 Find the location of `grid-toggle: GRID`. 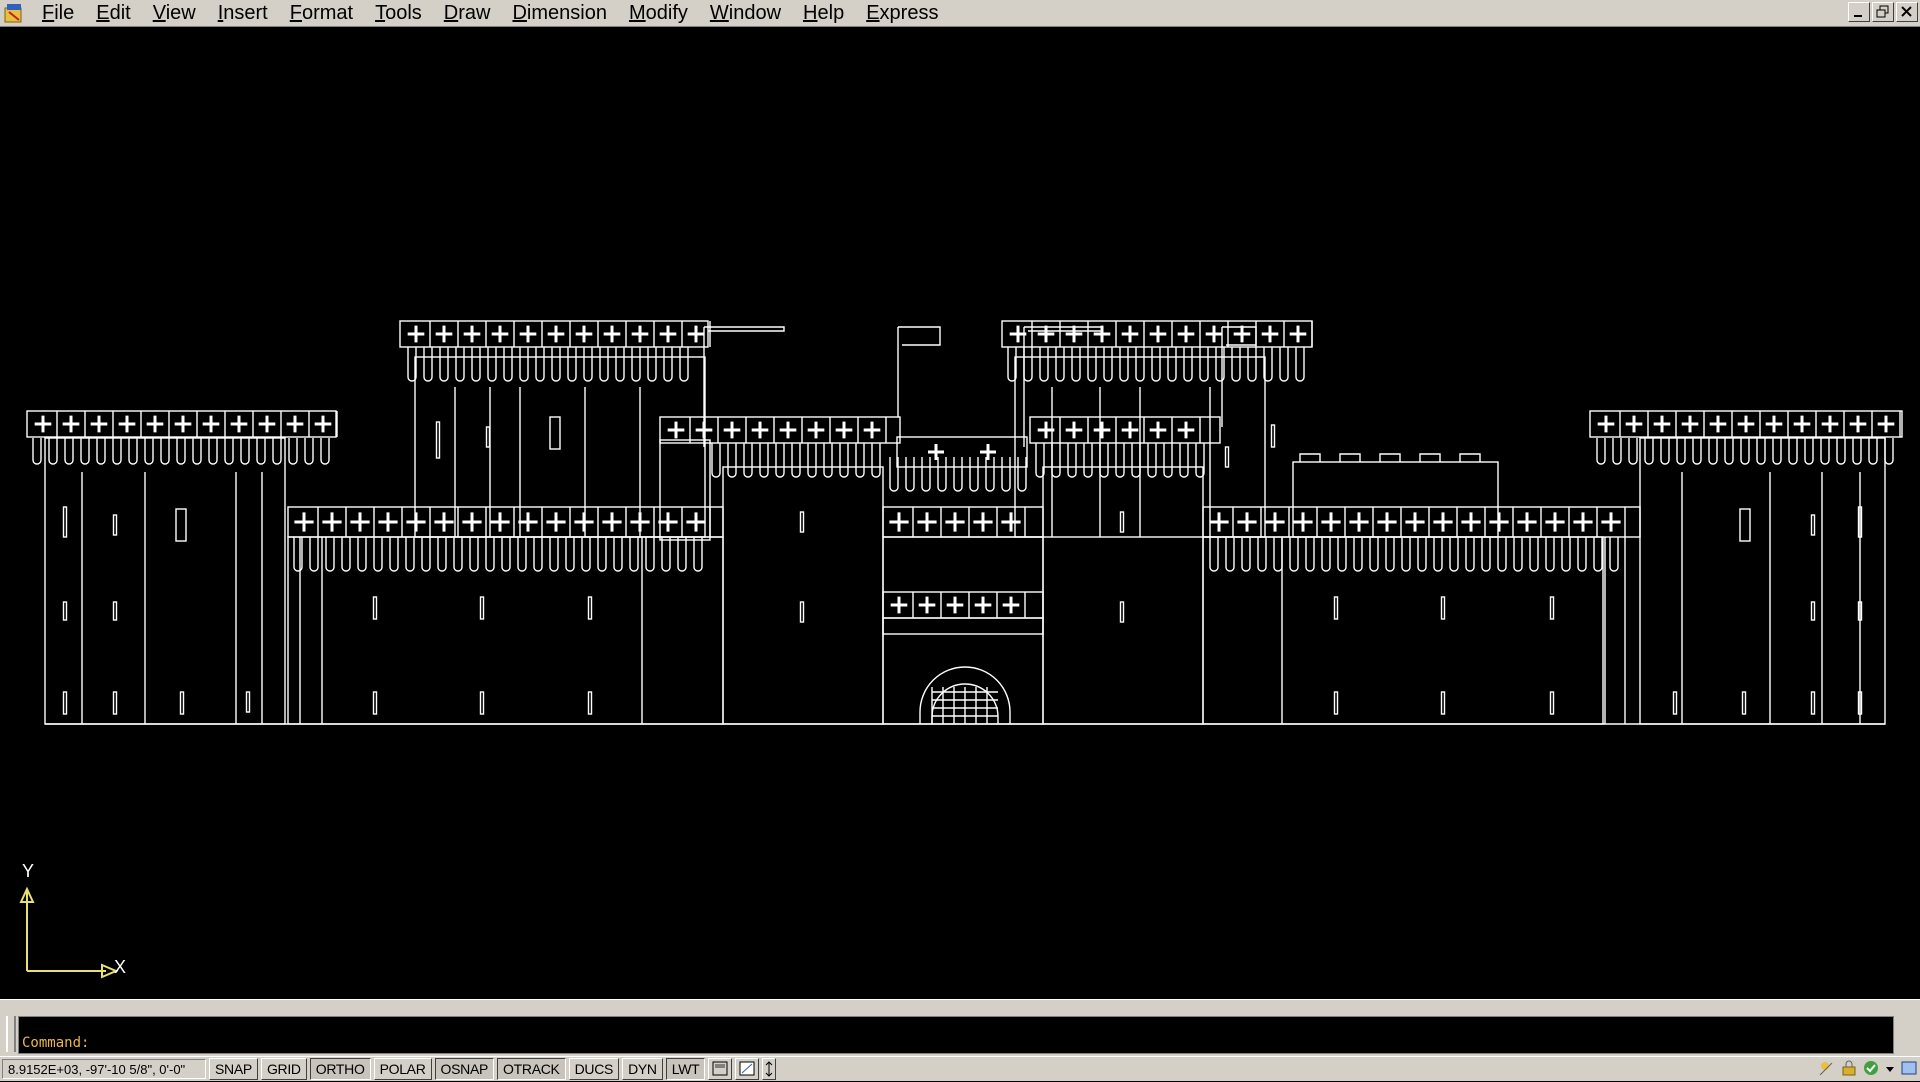

grid-toggle: GRID is located at coordinates (283, 1069).